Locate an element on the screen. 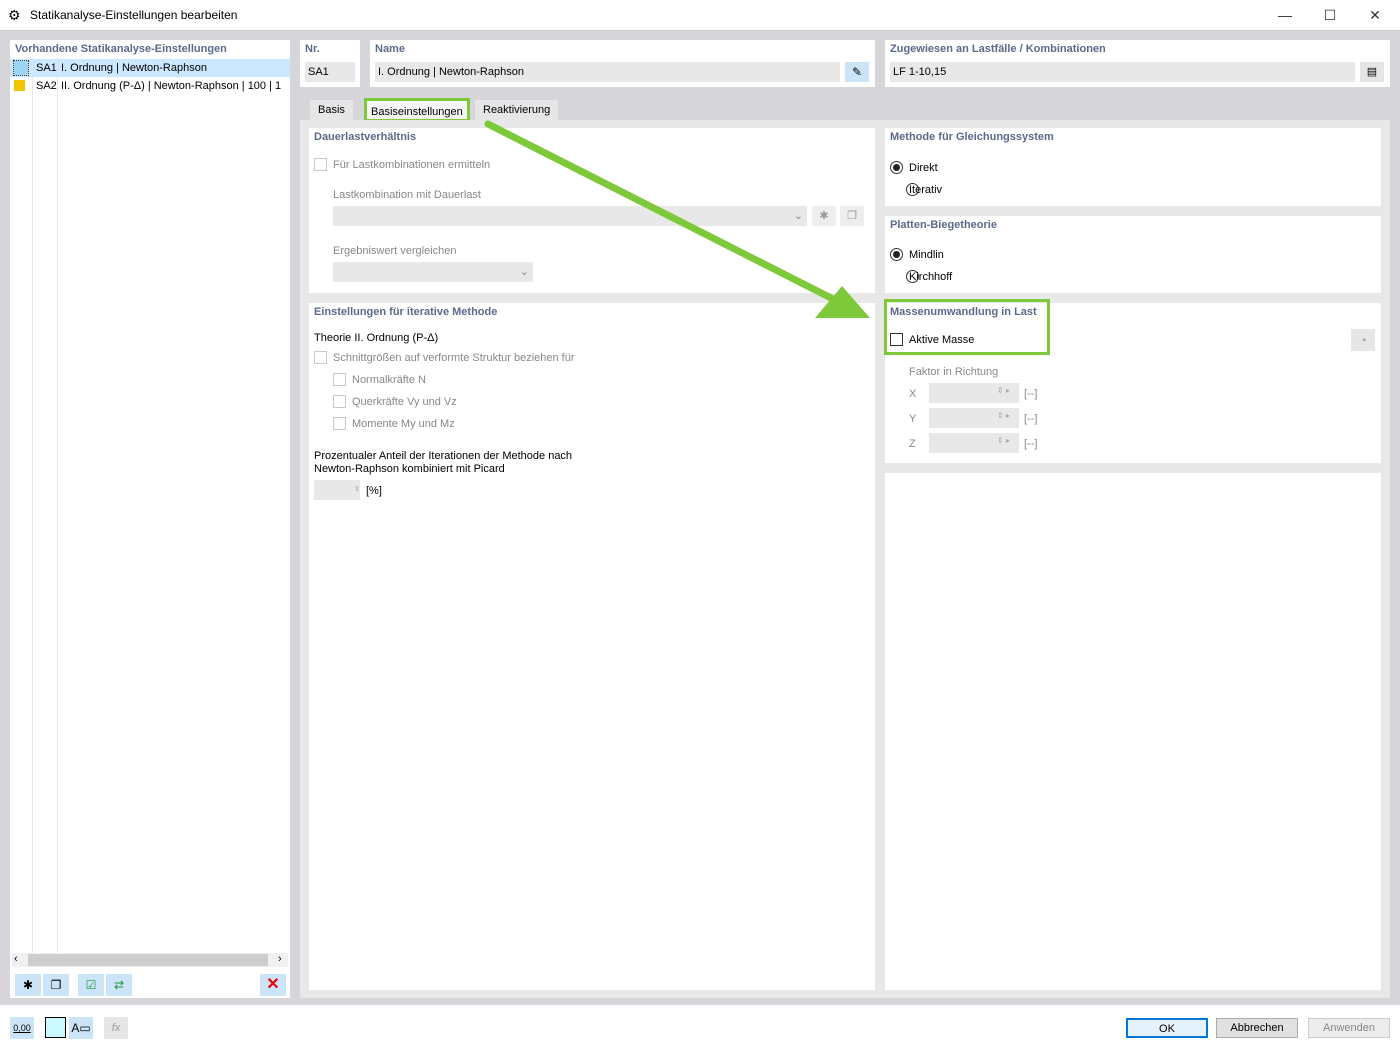 This screenshot has width=1400, height=1050. decimal-places-icon: 0,00 is located at coordinates (22, 1028).